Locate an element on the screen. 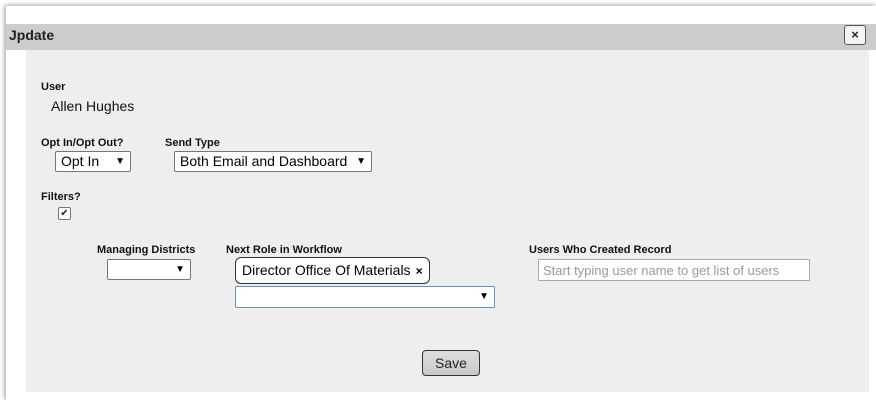 The width and height of the screenshot is (876, 400). send-type-select: Both Email and Dashboard ▼ is located at coordinates (273, 161).